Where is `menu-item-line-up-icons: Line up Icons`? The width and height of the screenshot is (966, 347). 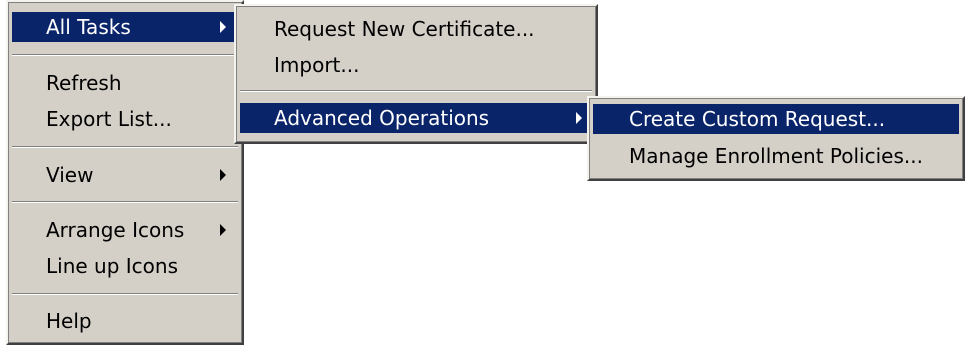
menu-item-line-up-icons: Line up Icons is located at coordinates (125, 266).